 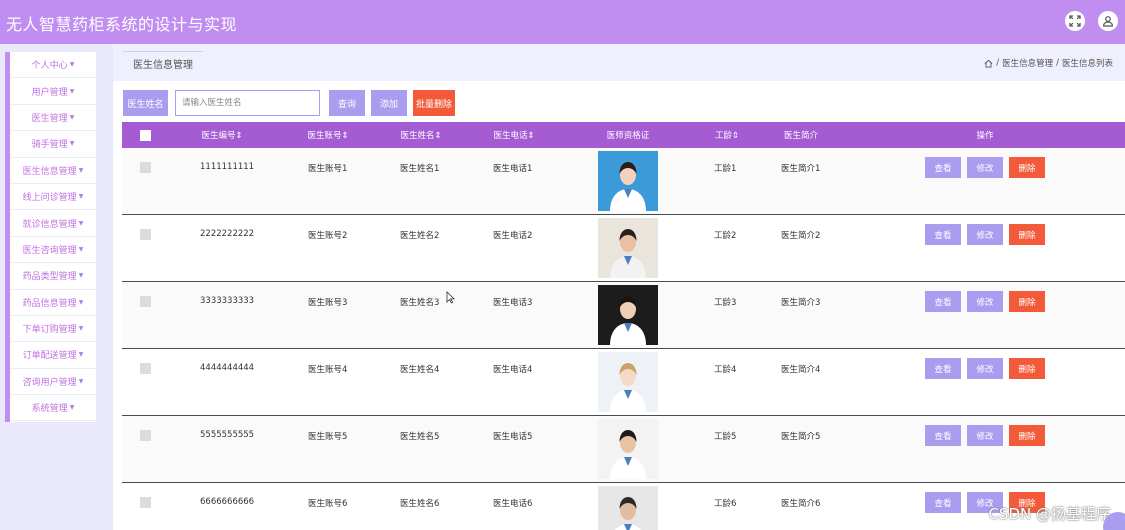 I want to click on bulk-delete-button: 批量删除, so click(x=434, y=103).